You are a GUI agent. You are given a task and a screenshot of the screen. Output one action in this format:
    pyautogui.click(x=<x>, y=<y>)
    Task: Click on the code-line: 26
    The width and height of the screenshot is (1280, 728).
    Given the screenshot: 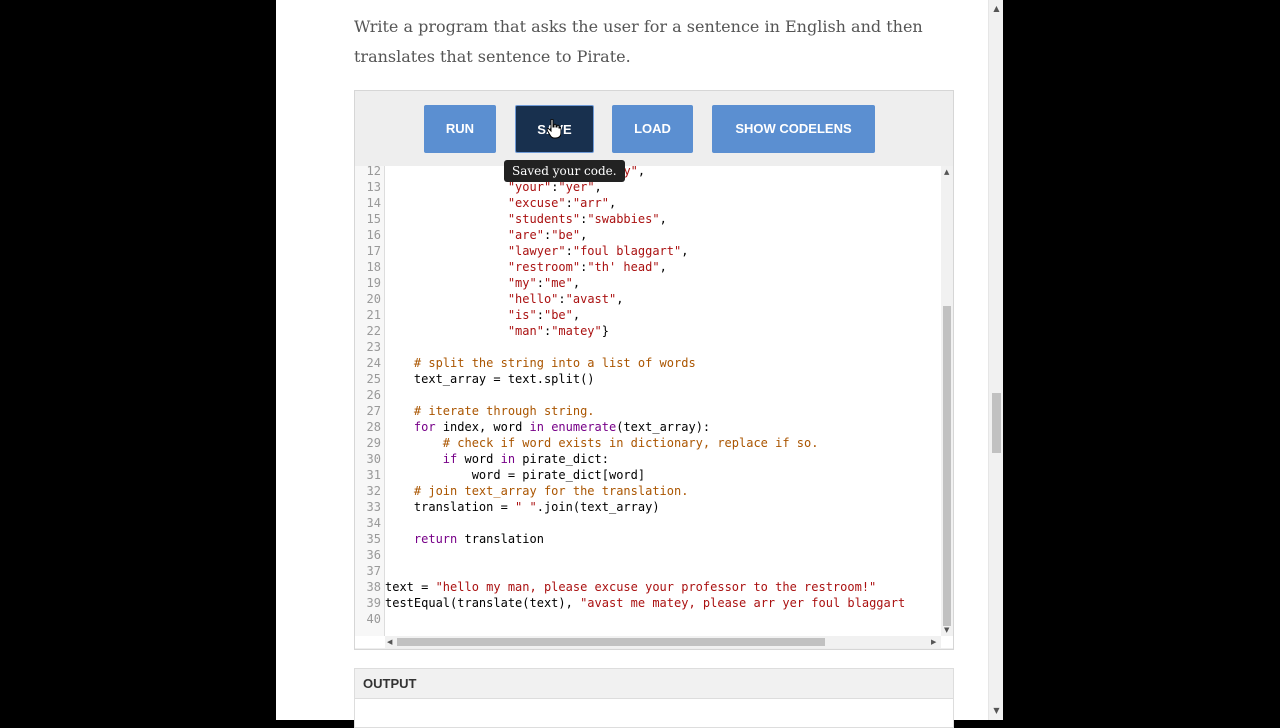 What is the action you would take?
    pyautogui.click(x=648, y=395)
    